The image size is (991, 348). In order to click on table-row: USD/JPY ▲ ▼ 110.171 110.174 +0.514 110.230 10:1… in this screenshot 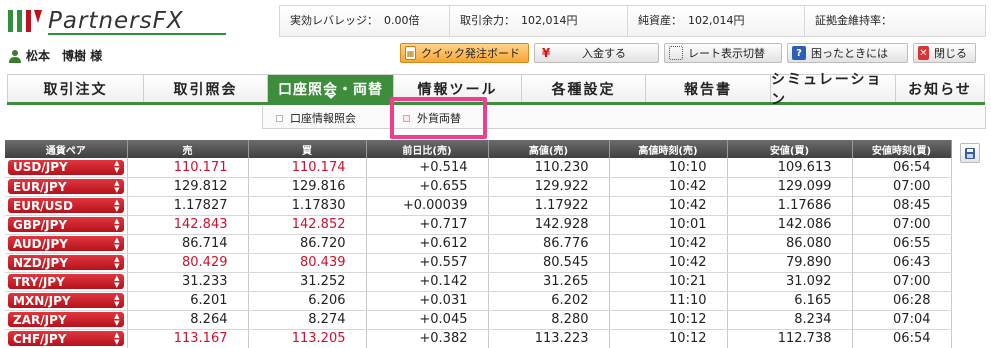, I will do `click(478, 168)`.